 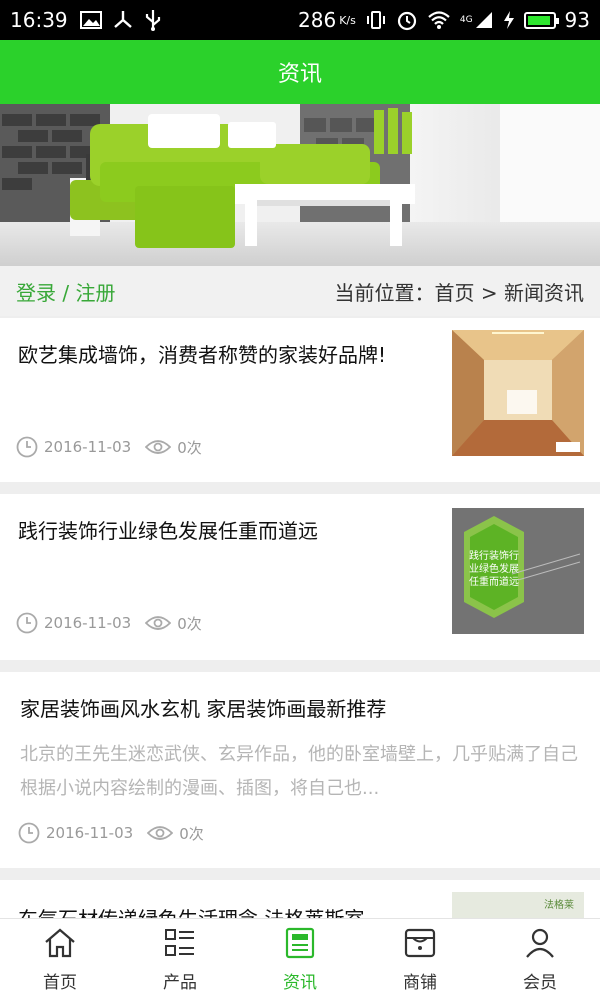 I want to click on news-thumbnail: 践行装饰行 业绿色发展 任重而道远, so click(x=518, y=571).